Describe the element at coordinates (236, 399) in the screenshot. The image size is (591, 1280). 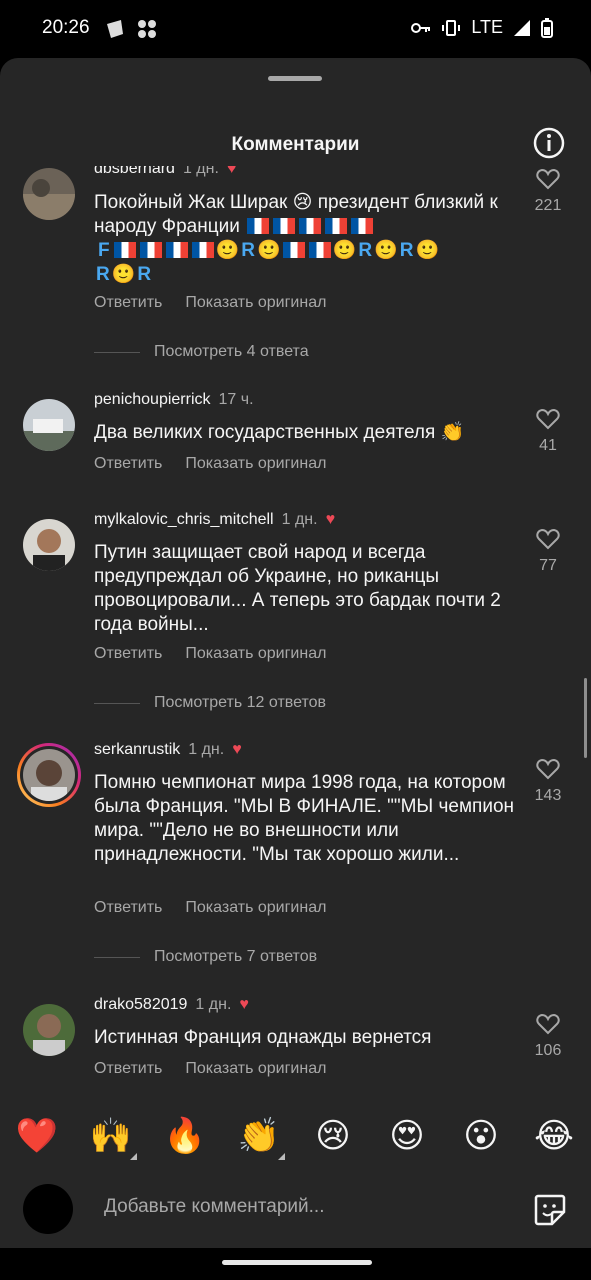
I see `comment-time: 17 ч.` at that location.